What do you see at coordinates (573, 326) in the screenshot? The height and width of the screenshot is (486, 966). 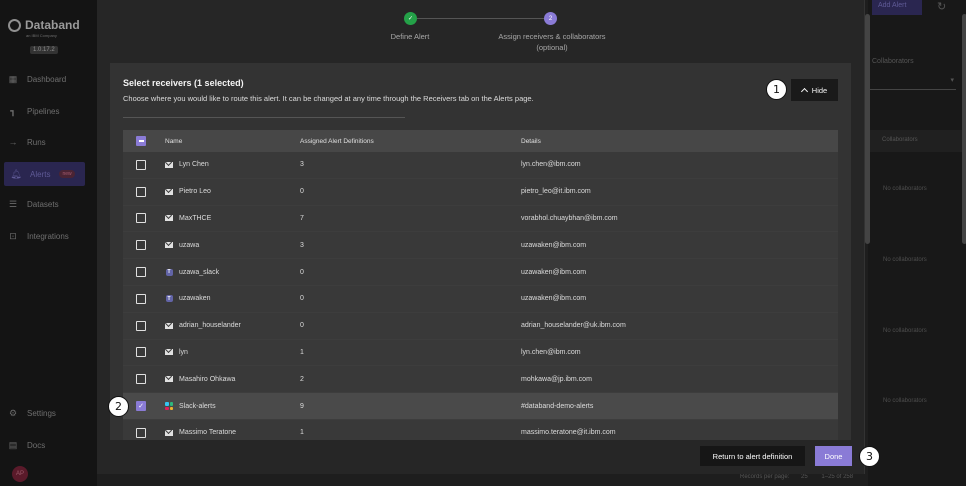 I see `receiver-details: adrian_houselander@uk.ibm.com` at bounding box center [573, 326].